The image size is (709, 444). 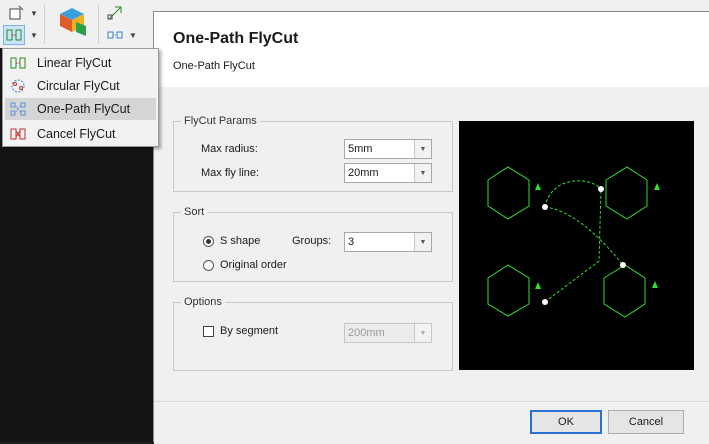 What do you see at coordinates (115, 13) in the screenshot?
I see `array-icon` at bounding box center [115, 13].